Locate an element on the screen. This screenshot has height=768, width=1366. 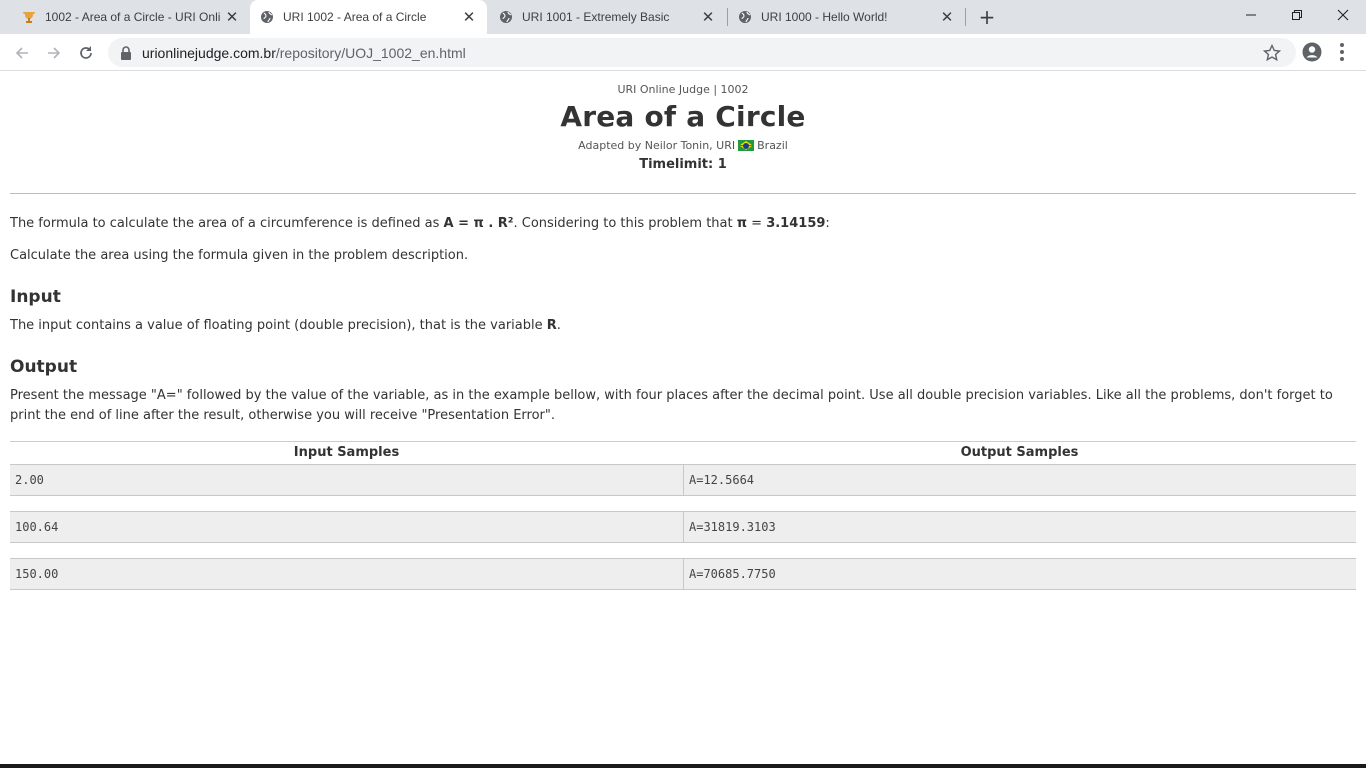
tab-uri-1002-active: URI 1002 - Area of a Circle ✕ is located at coordinates (368, 17).